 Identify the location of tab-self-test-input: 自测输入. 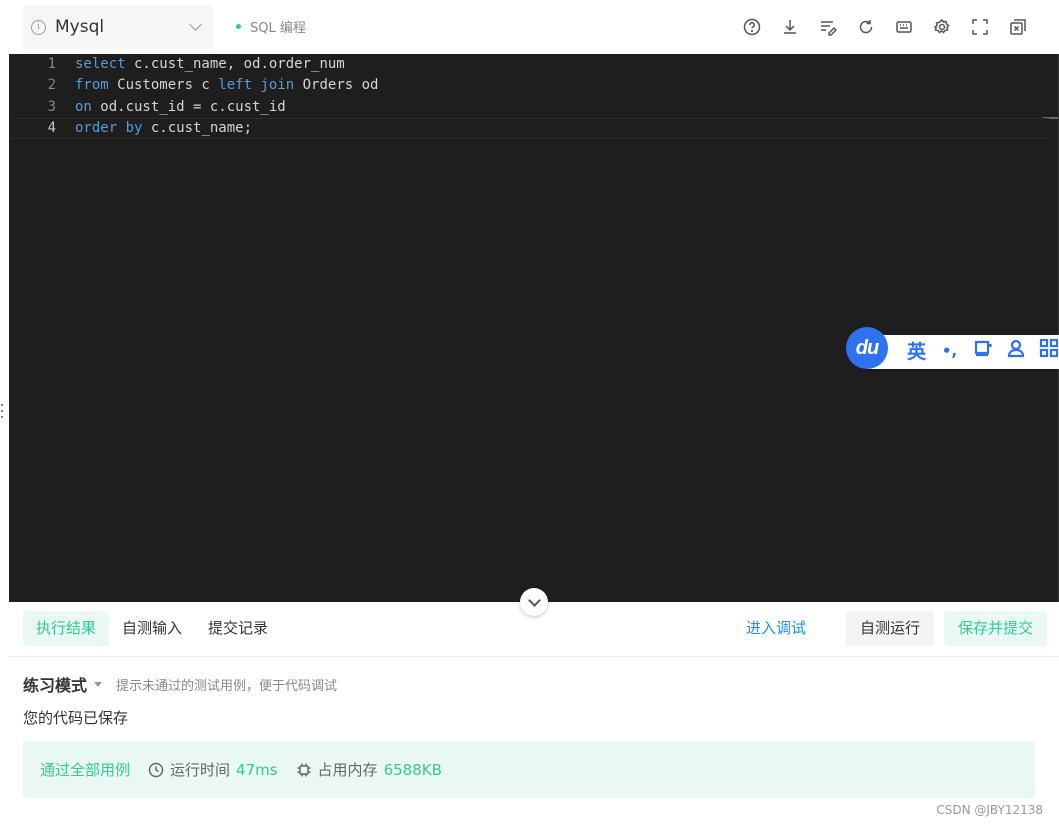
(152, 628).